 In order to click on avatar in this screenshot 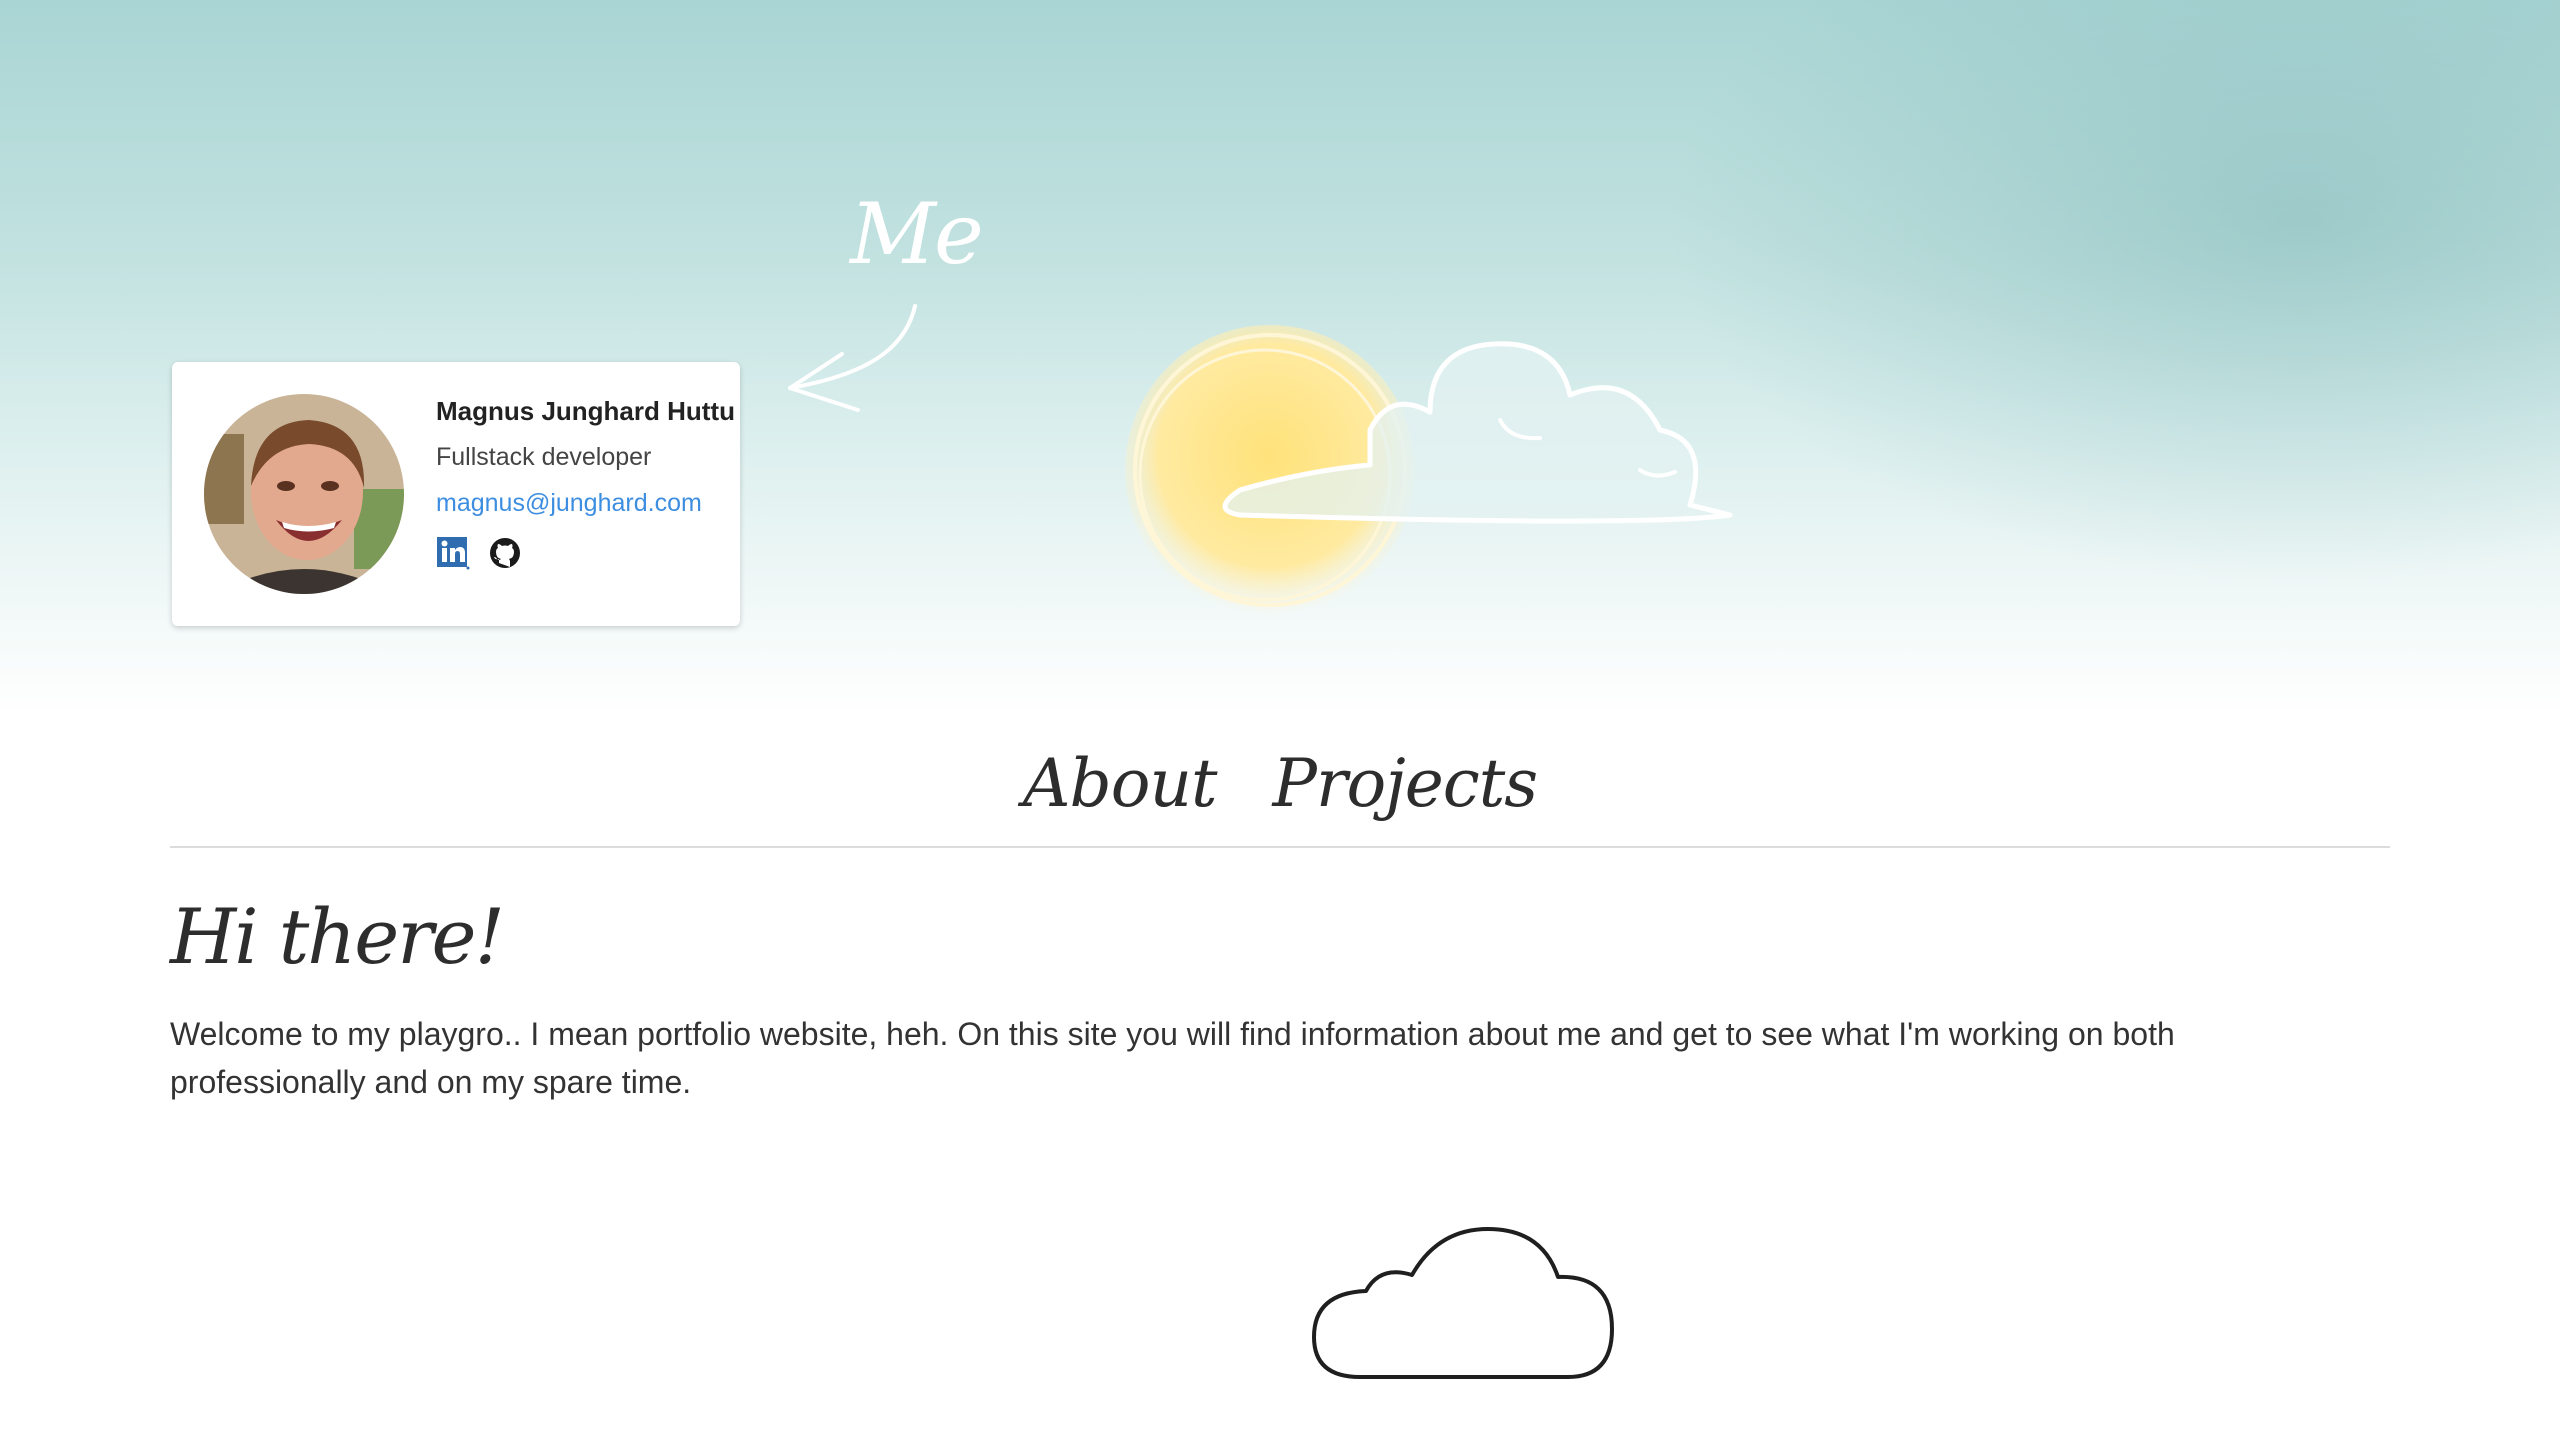, I will do `click(304, 494)`.